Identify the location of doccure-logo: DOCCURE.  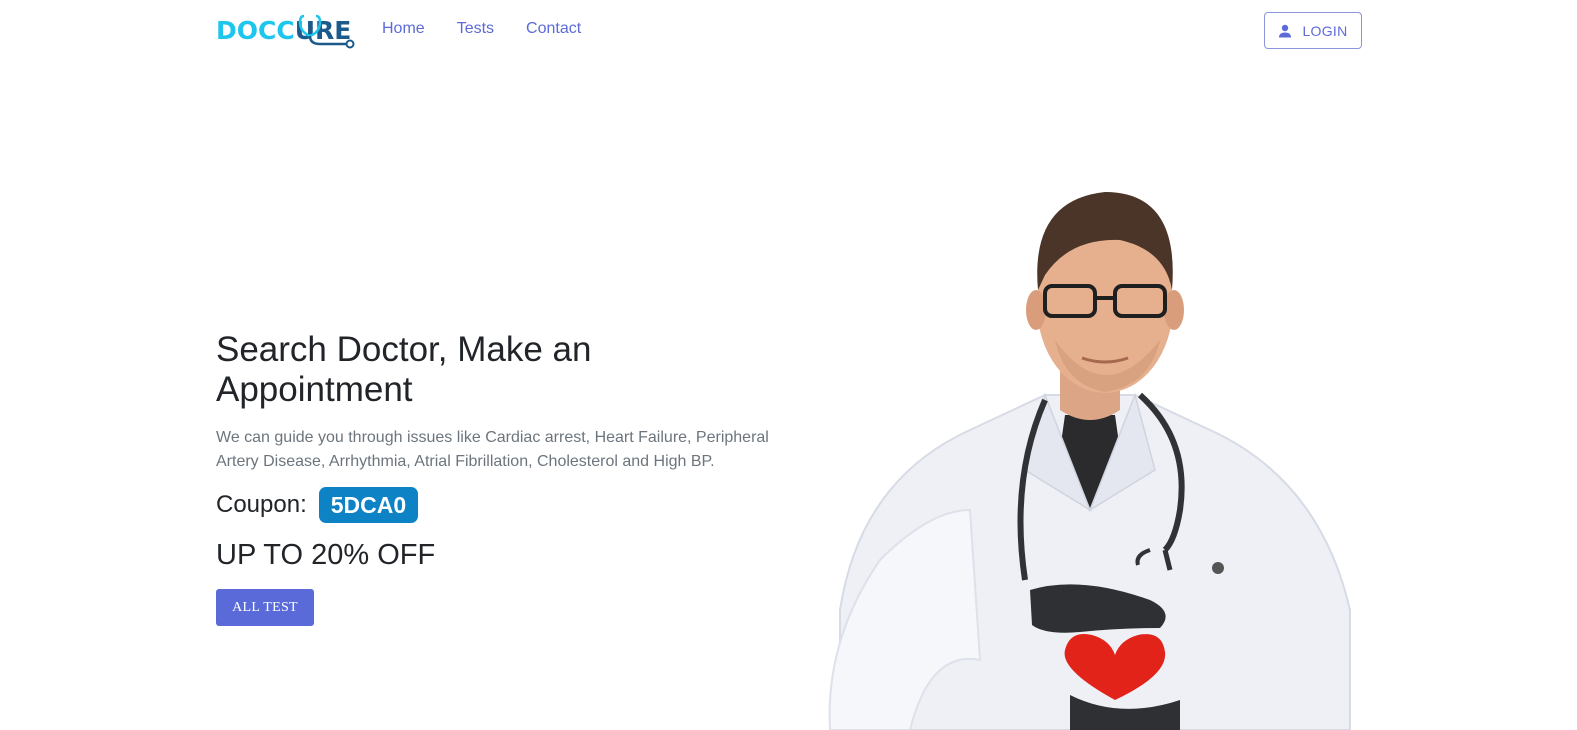
(286, 30).